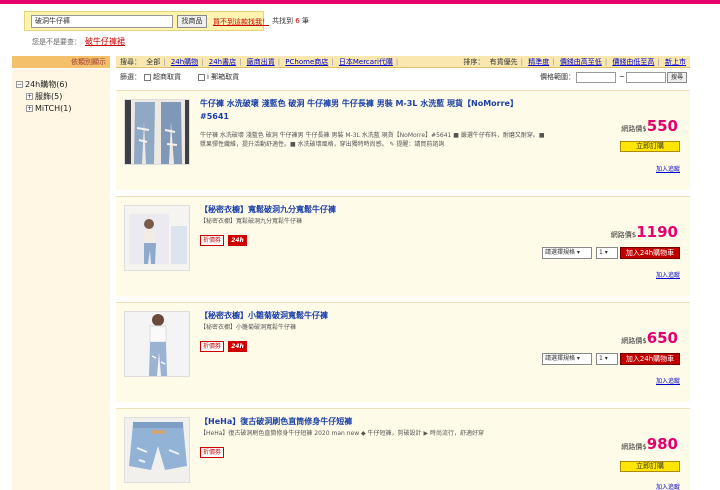 This screenshot has height=490, width=720. Describe the element at coordinates (366, 62) in the screenshot. I see `tab-mercari: 日本Mercari代購` at that location.